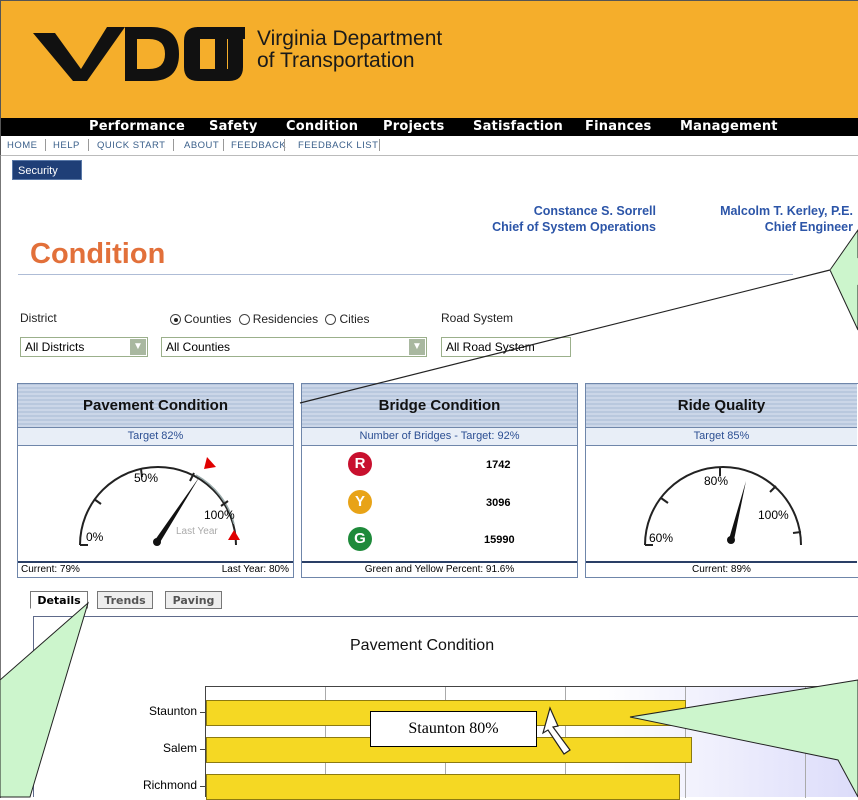 The image size is (858, 800). I want to click on road-system-select-value: All Road System, so click(490, 347).